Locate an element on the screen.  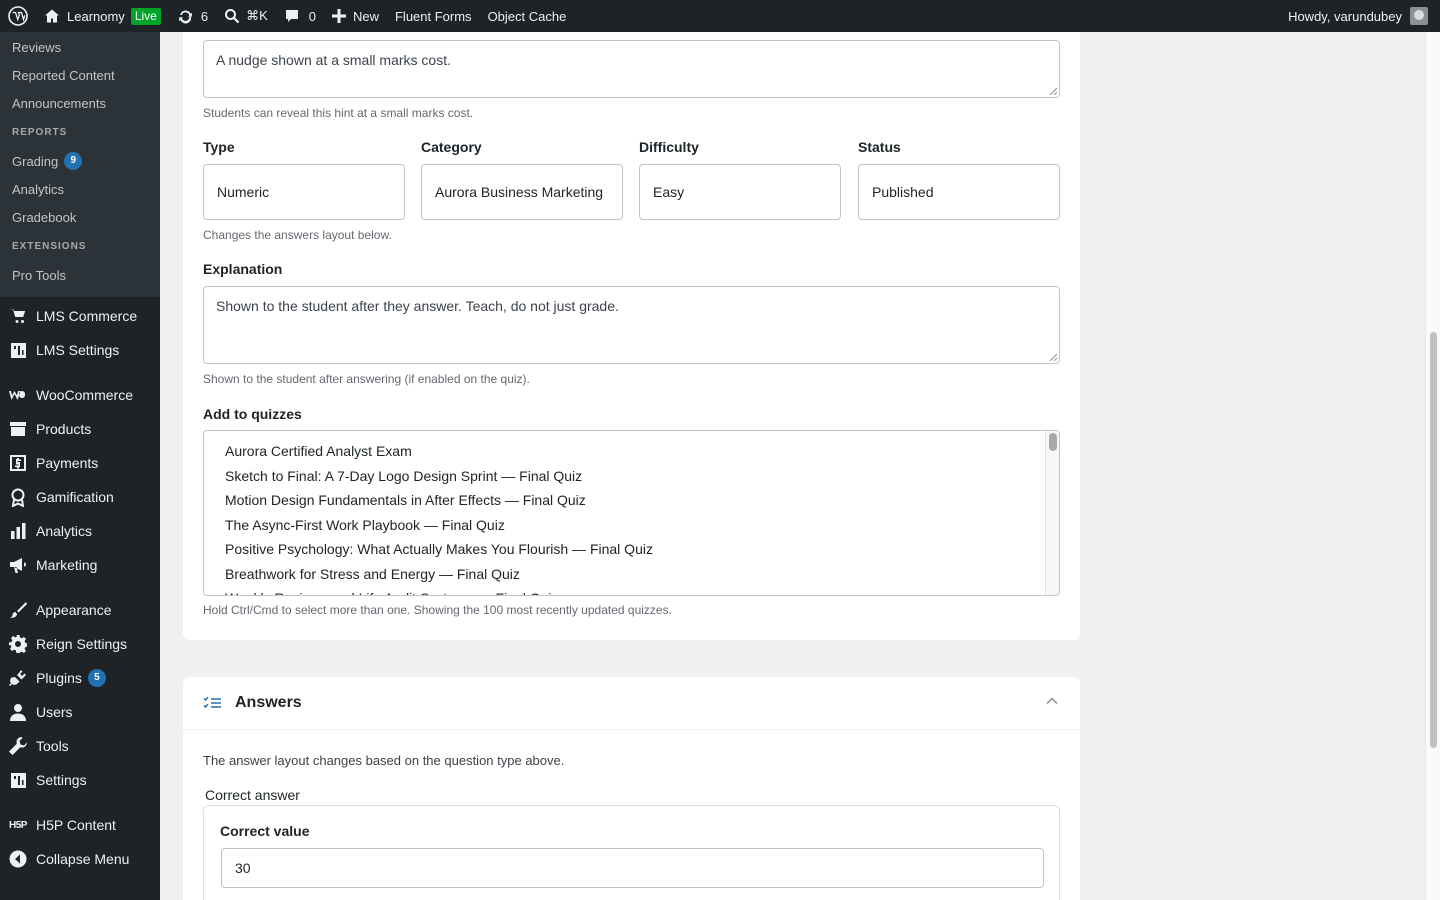
menu-item-label: Appearance is located at coordinates (74, 610).